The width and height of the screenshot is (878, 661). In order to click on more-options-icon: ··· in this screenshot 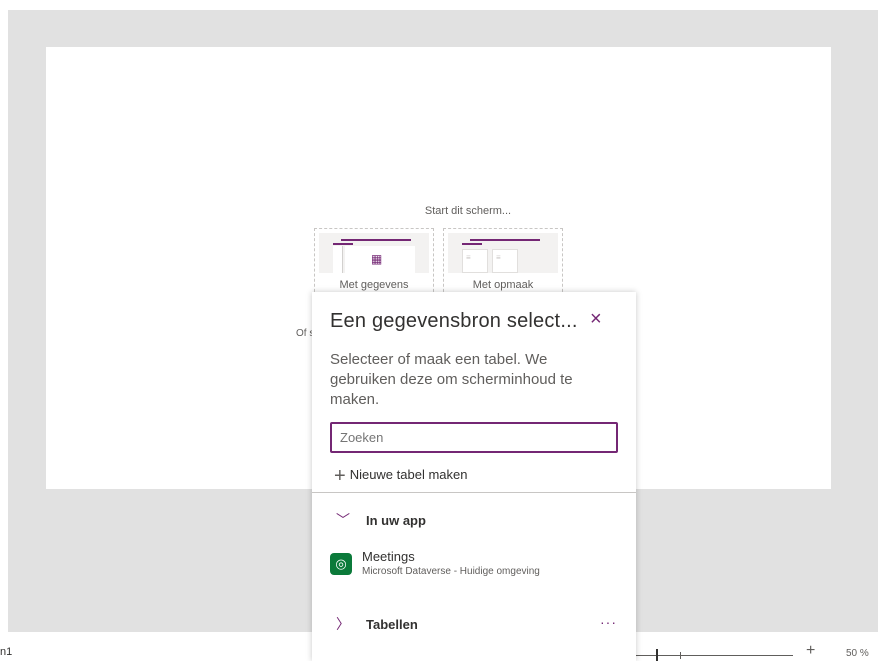, I will do `click(608, 622)`.